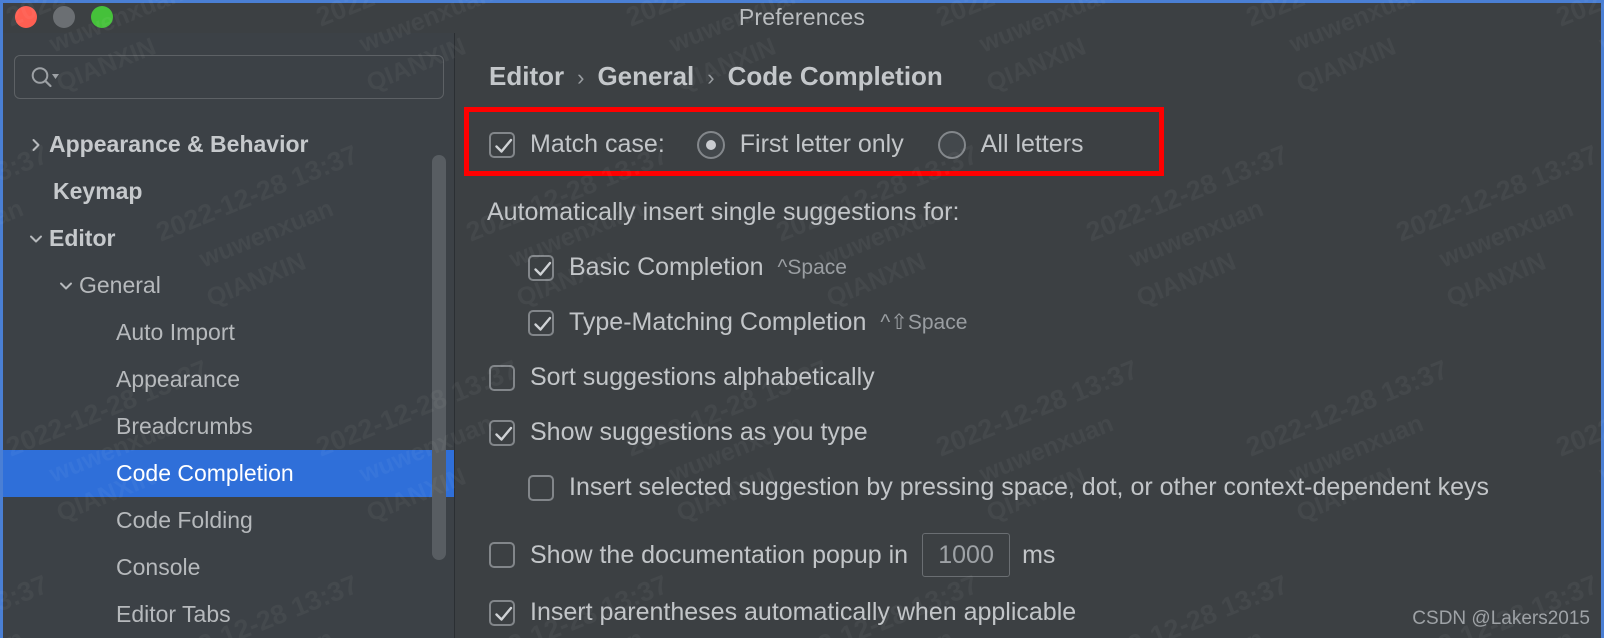 The width and height of the screenshot is (1604, 638). I want to click on csdn-credit: CSDN @Lakers2015, so click(1501, 618).